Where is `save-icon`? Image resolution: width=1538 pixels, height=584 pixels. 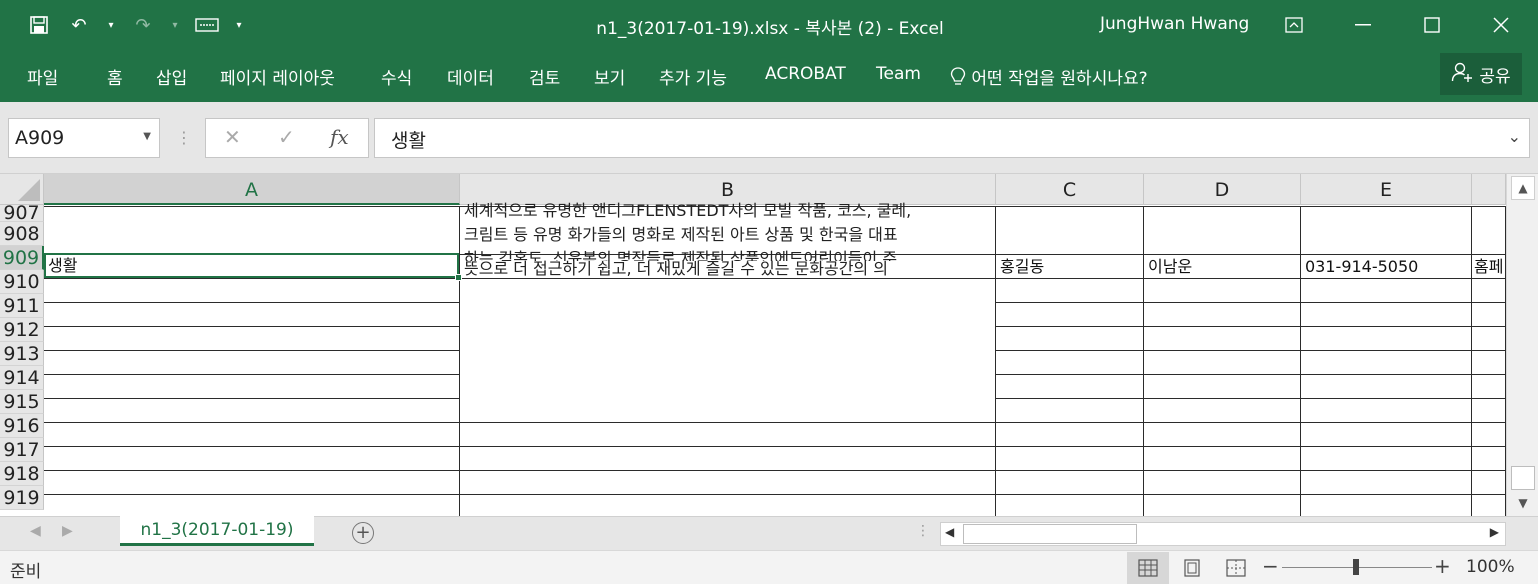
save-icon is located at coordinates (39, 25).